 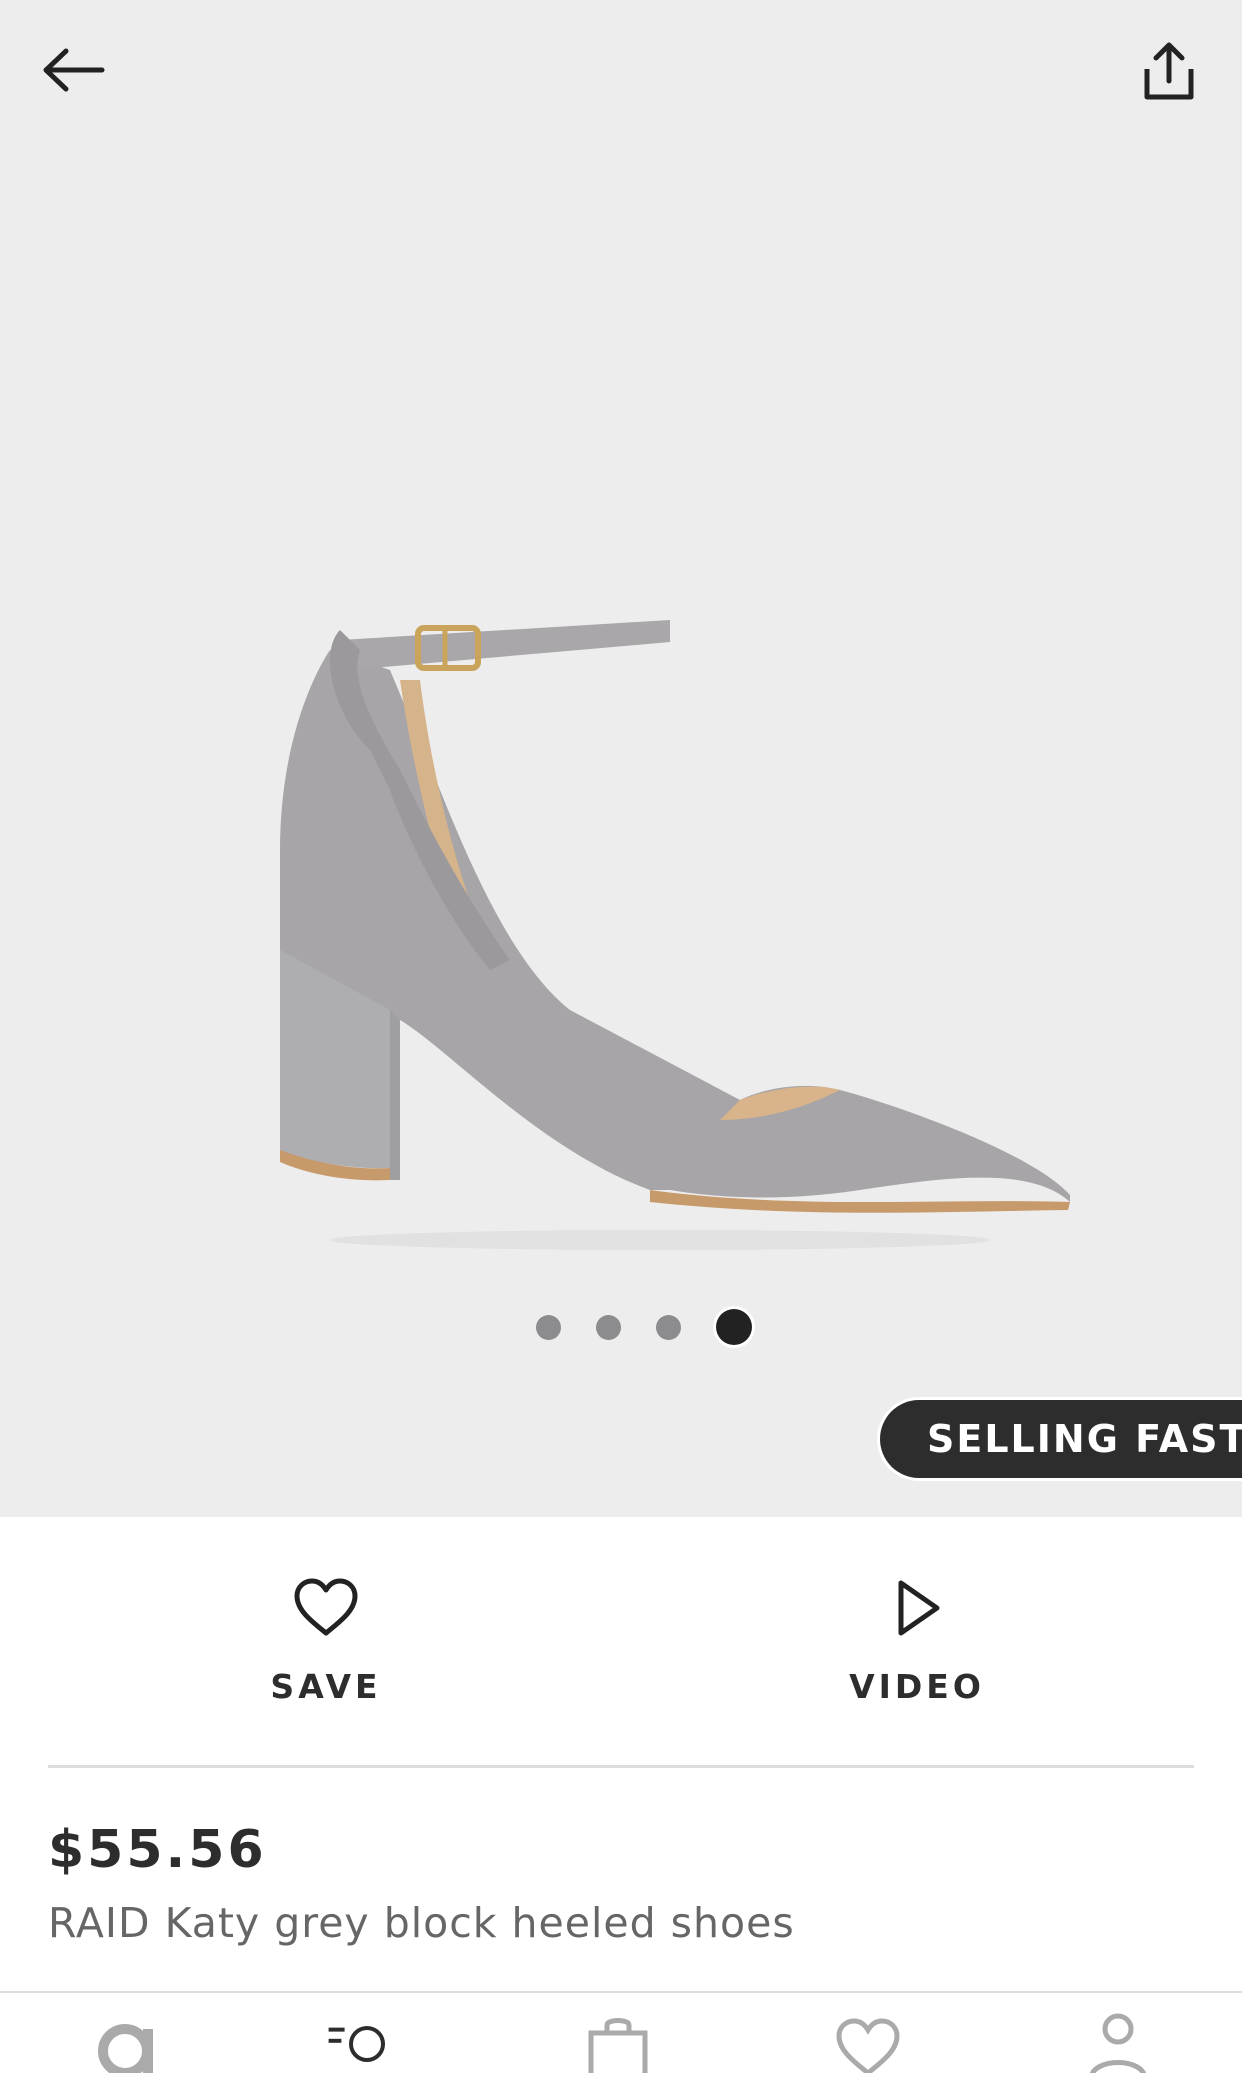 I want to click on home-icon, so click(x=125, y=2048).